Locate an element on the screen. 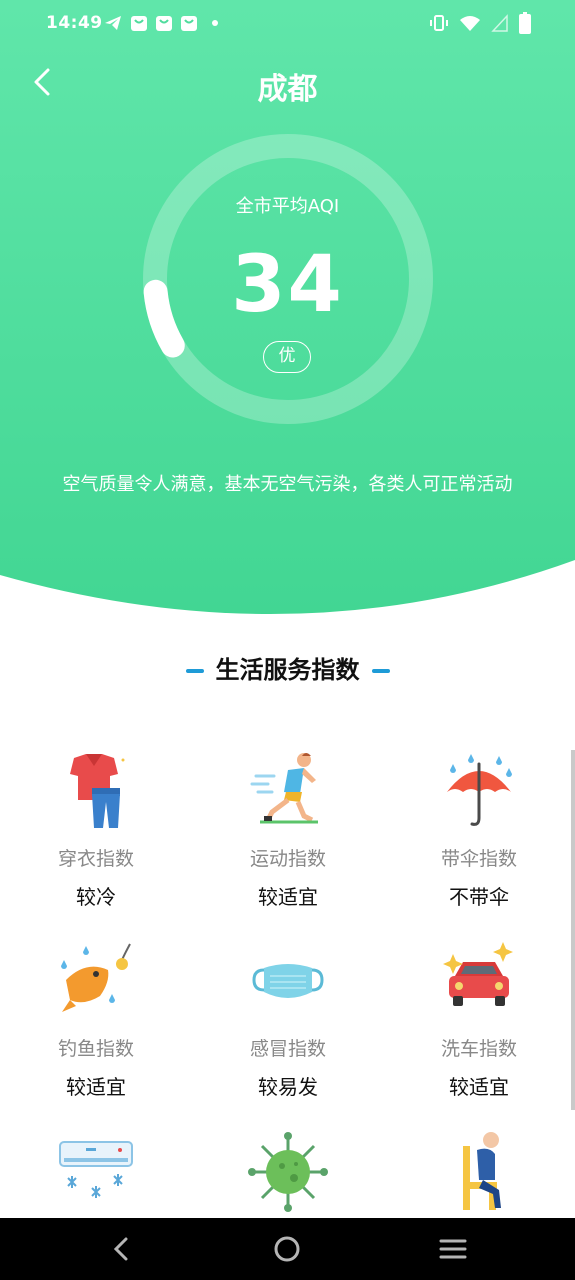 The height and width of the screenshot is (1280, 575). air-conditioner-icon is located at coordinates (96, 1169).